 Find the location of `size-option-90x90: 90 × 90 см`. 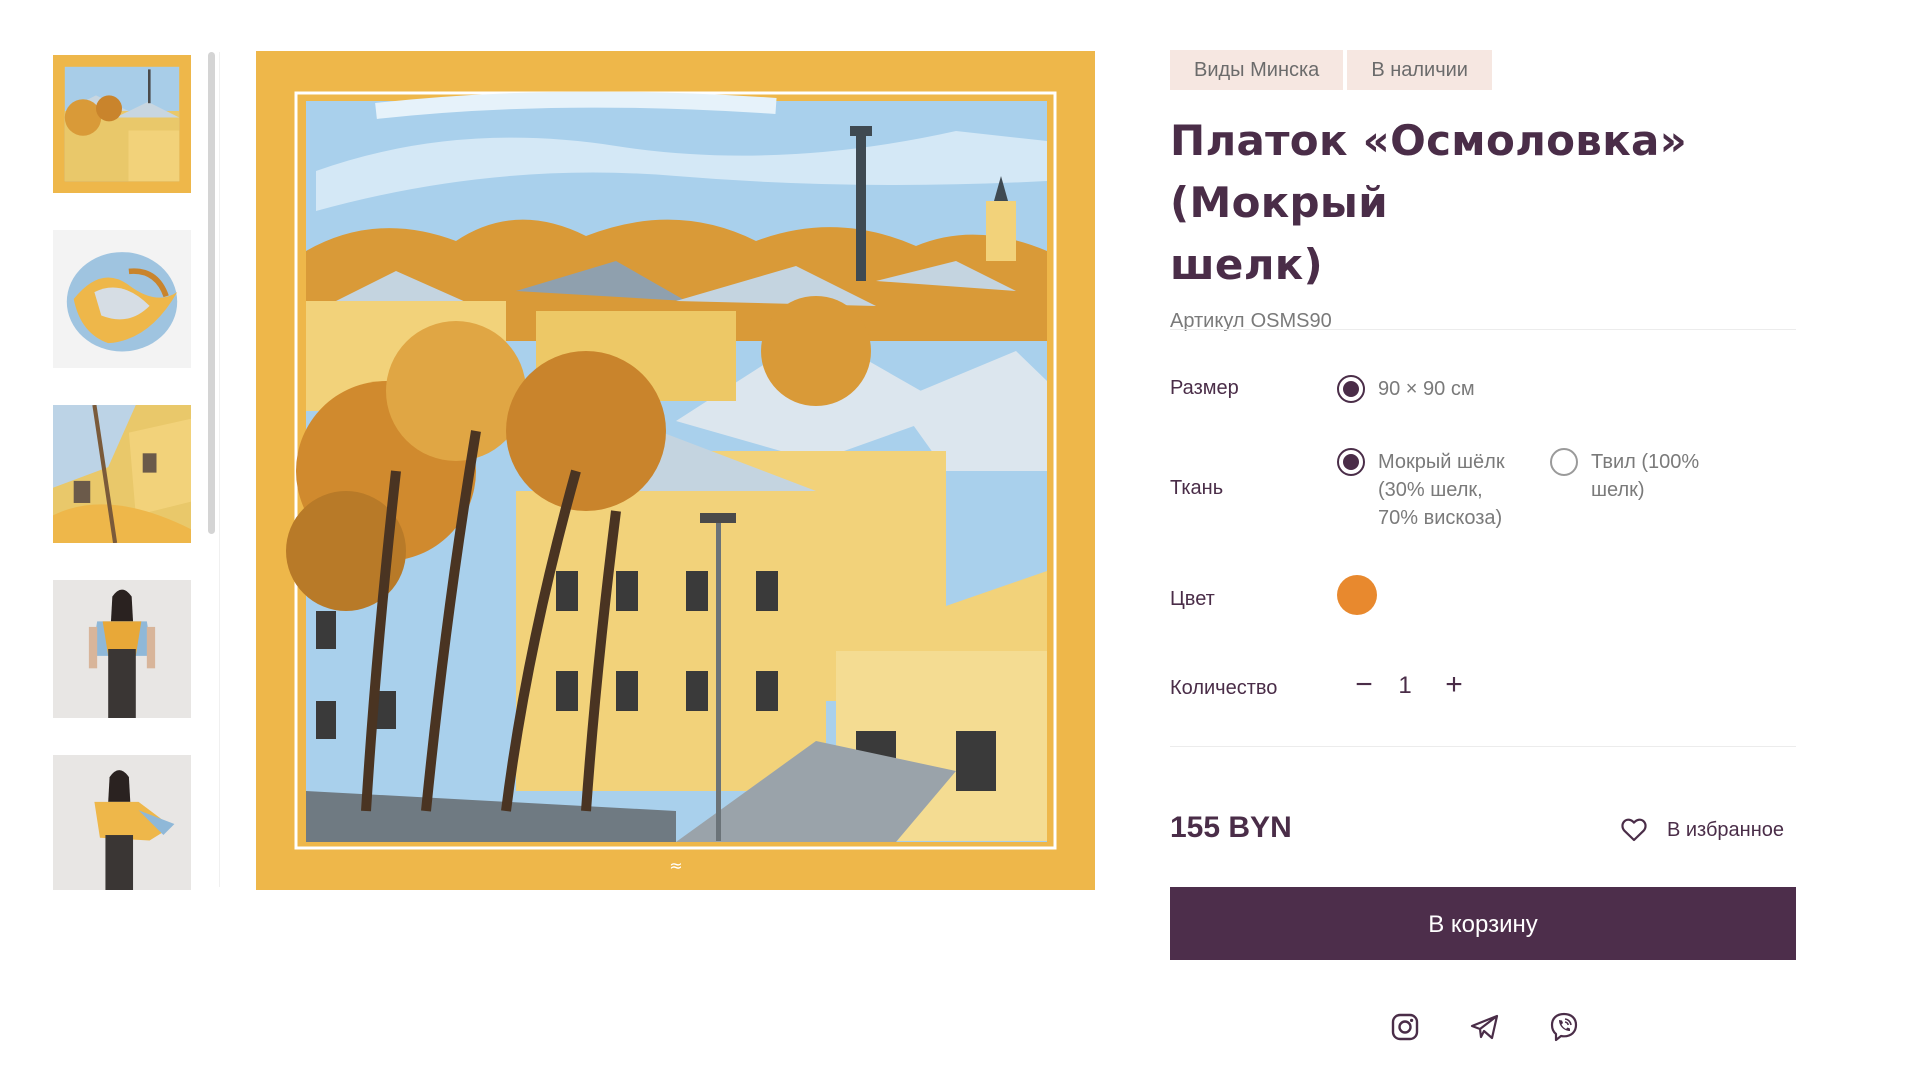

size-option-90x90: 90 × 90 см is located at coordinates (1406, 389).